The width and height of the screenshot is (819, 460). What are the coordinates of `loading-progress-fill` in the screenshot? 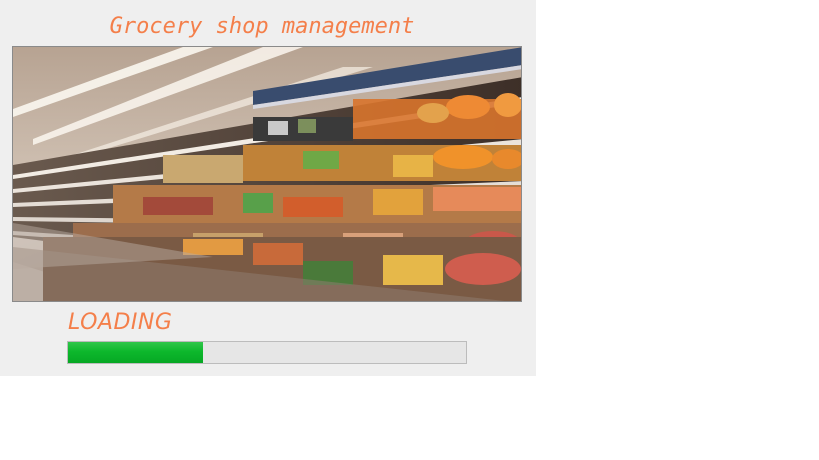 It's located at (136, 352).